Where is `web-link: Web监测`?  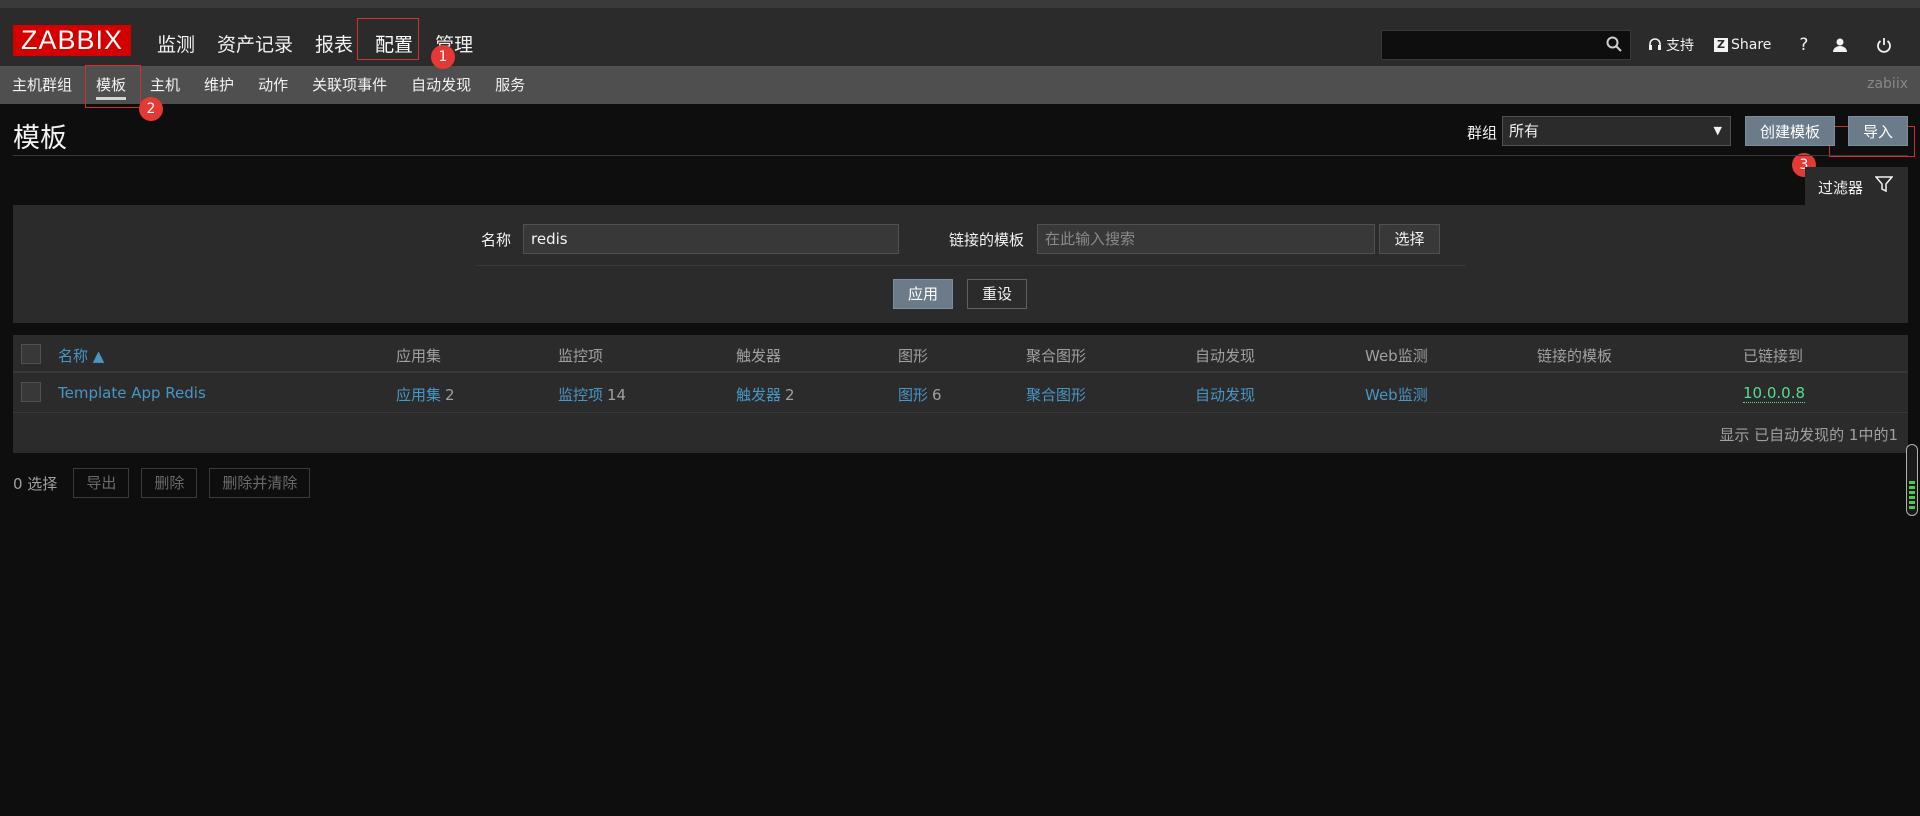 web-link: Web监测 is located at coordinates (1396, 395).